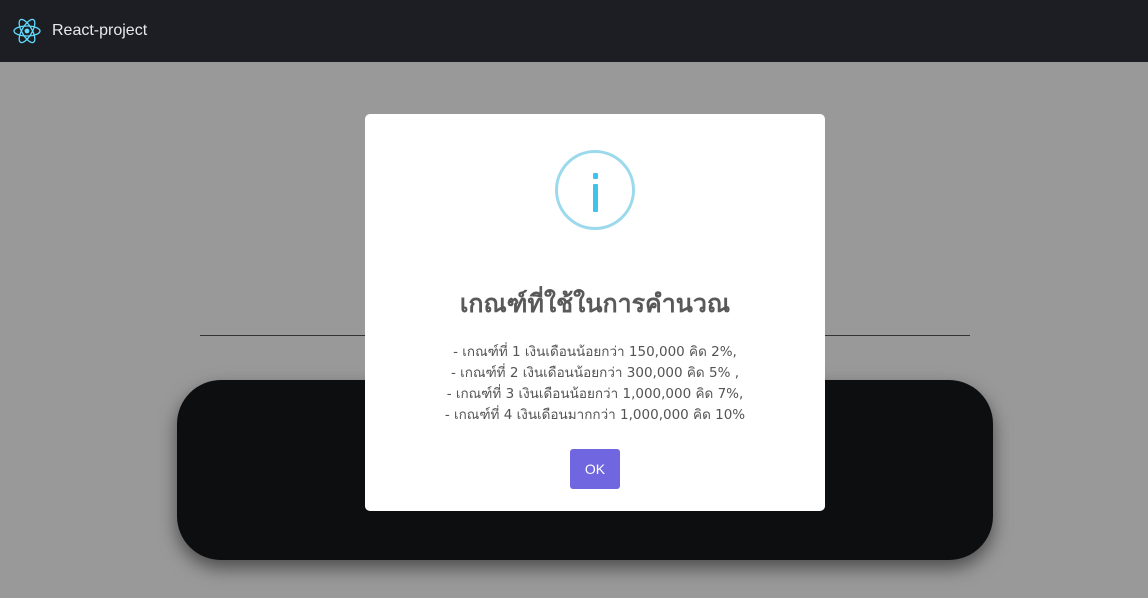 The image size is (1148, 598). What do you see at coordinates (27, 31) in the screenshot?
I see `react-atom-icon` at bounding box center [27, 31].